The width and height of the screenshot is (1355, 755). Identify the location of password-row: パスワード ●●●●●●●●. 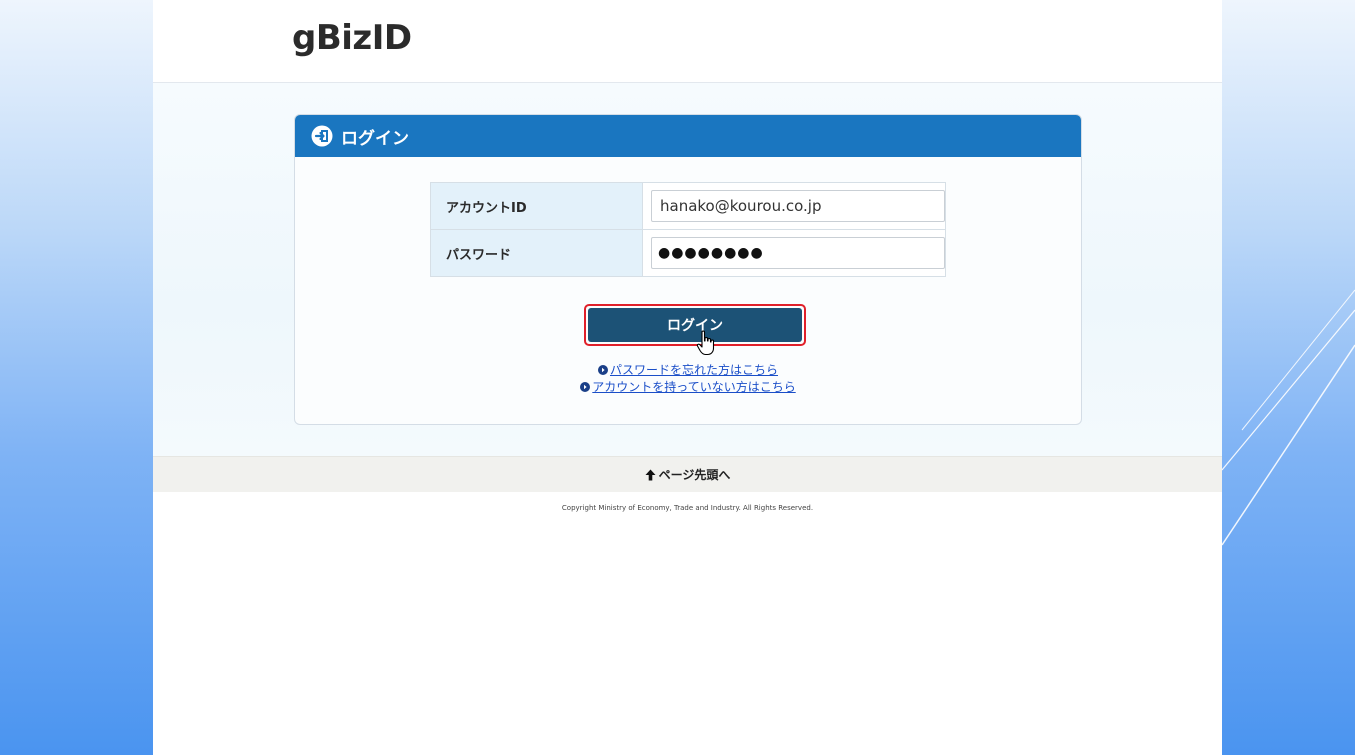
(688, 253).